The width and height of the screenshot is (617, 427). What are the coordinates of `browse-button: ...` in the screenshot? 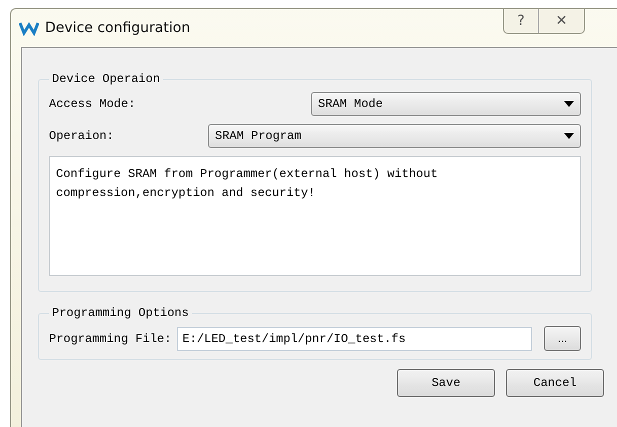 It's located at (562, 338).